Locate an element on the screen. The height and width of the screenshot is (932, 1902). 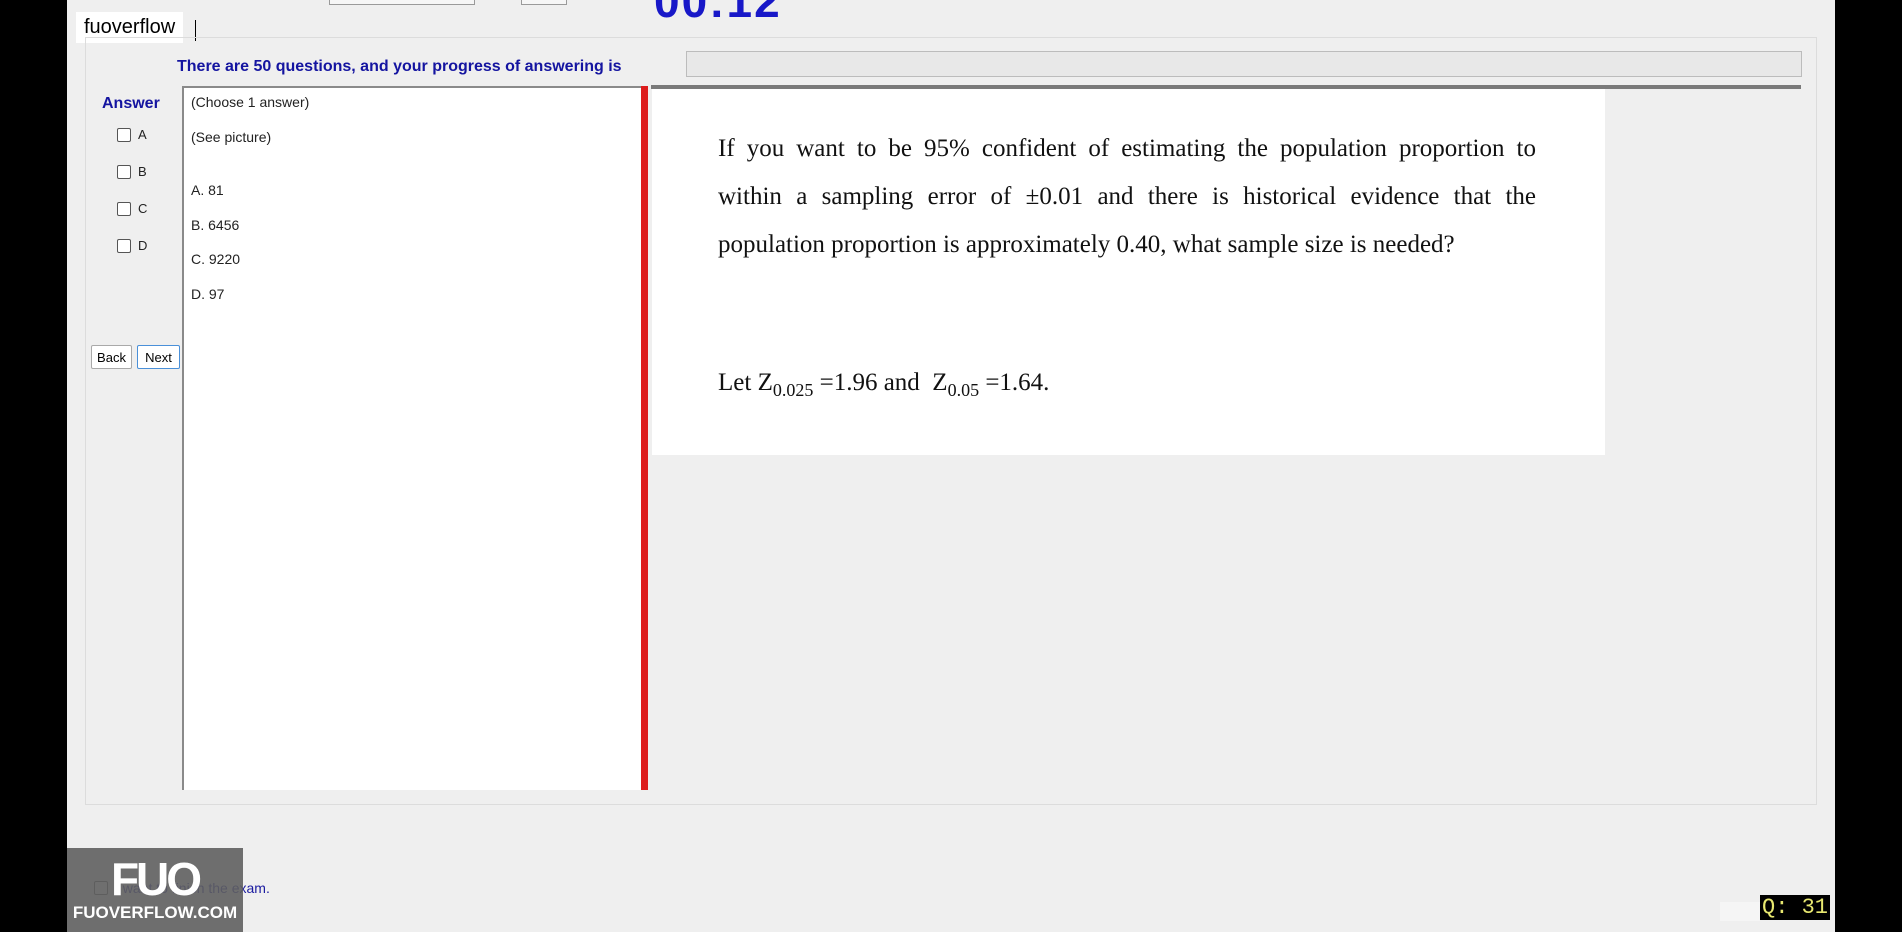
checkbox-a is located at coordinates (124, 134).